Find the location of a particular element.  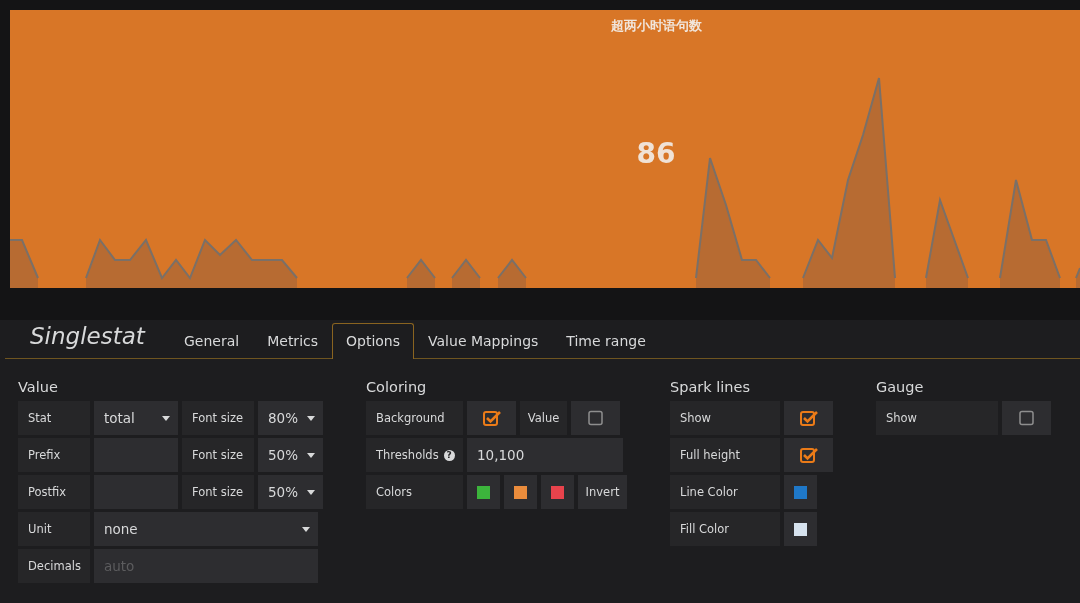

editor-title: Singlestat is located at coordinates (88, 337).